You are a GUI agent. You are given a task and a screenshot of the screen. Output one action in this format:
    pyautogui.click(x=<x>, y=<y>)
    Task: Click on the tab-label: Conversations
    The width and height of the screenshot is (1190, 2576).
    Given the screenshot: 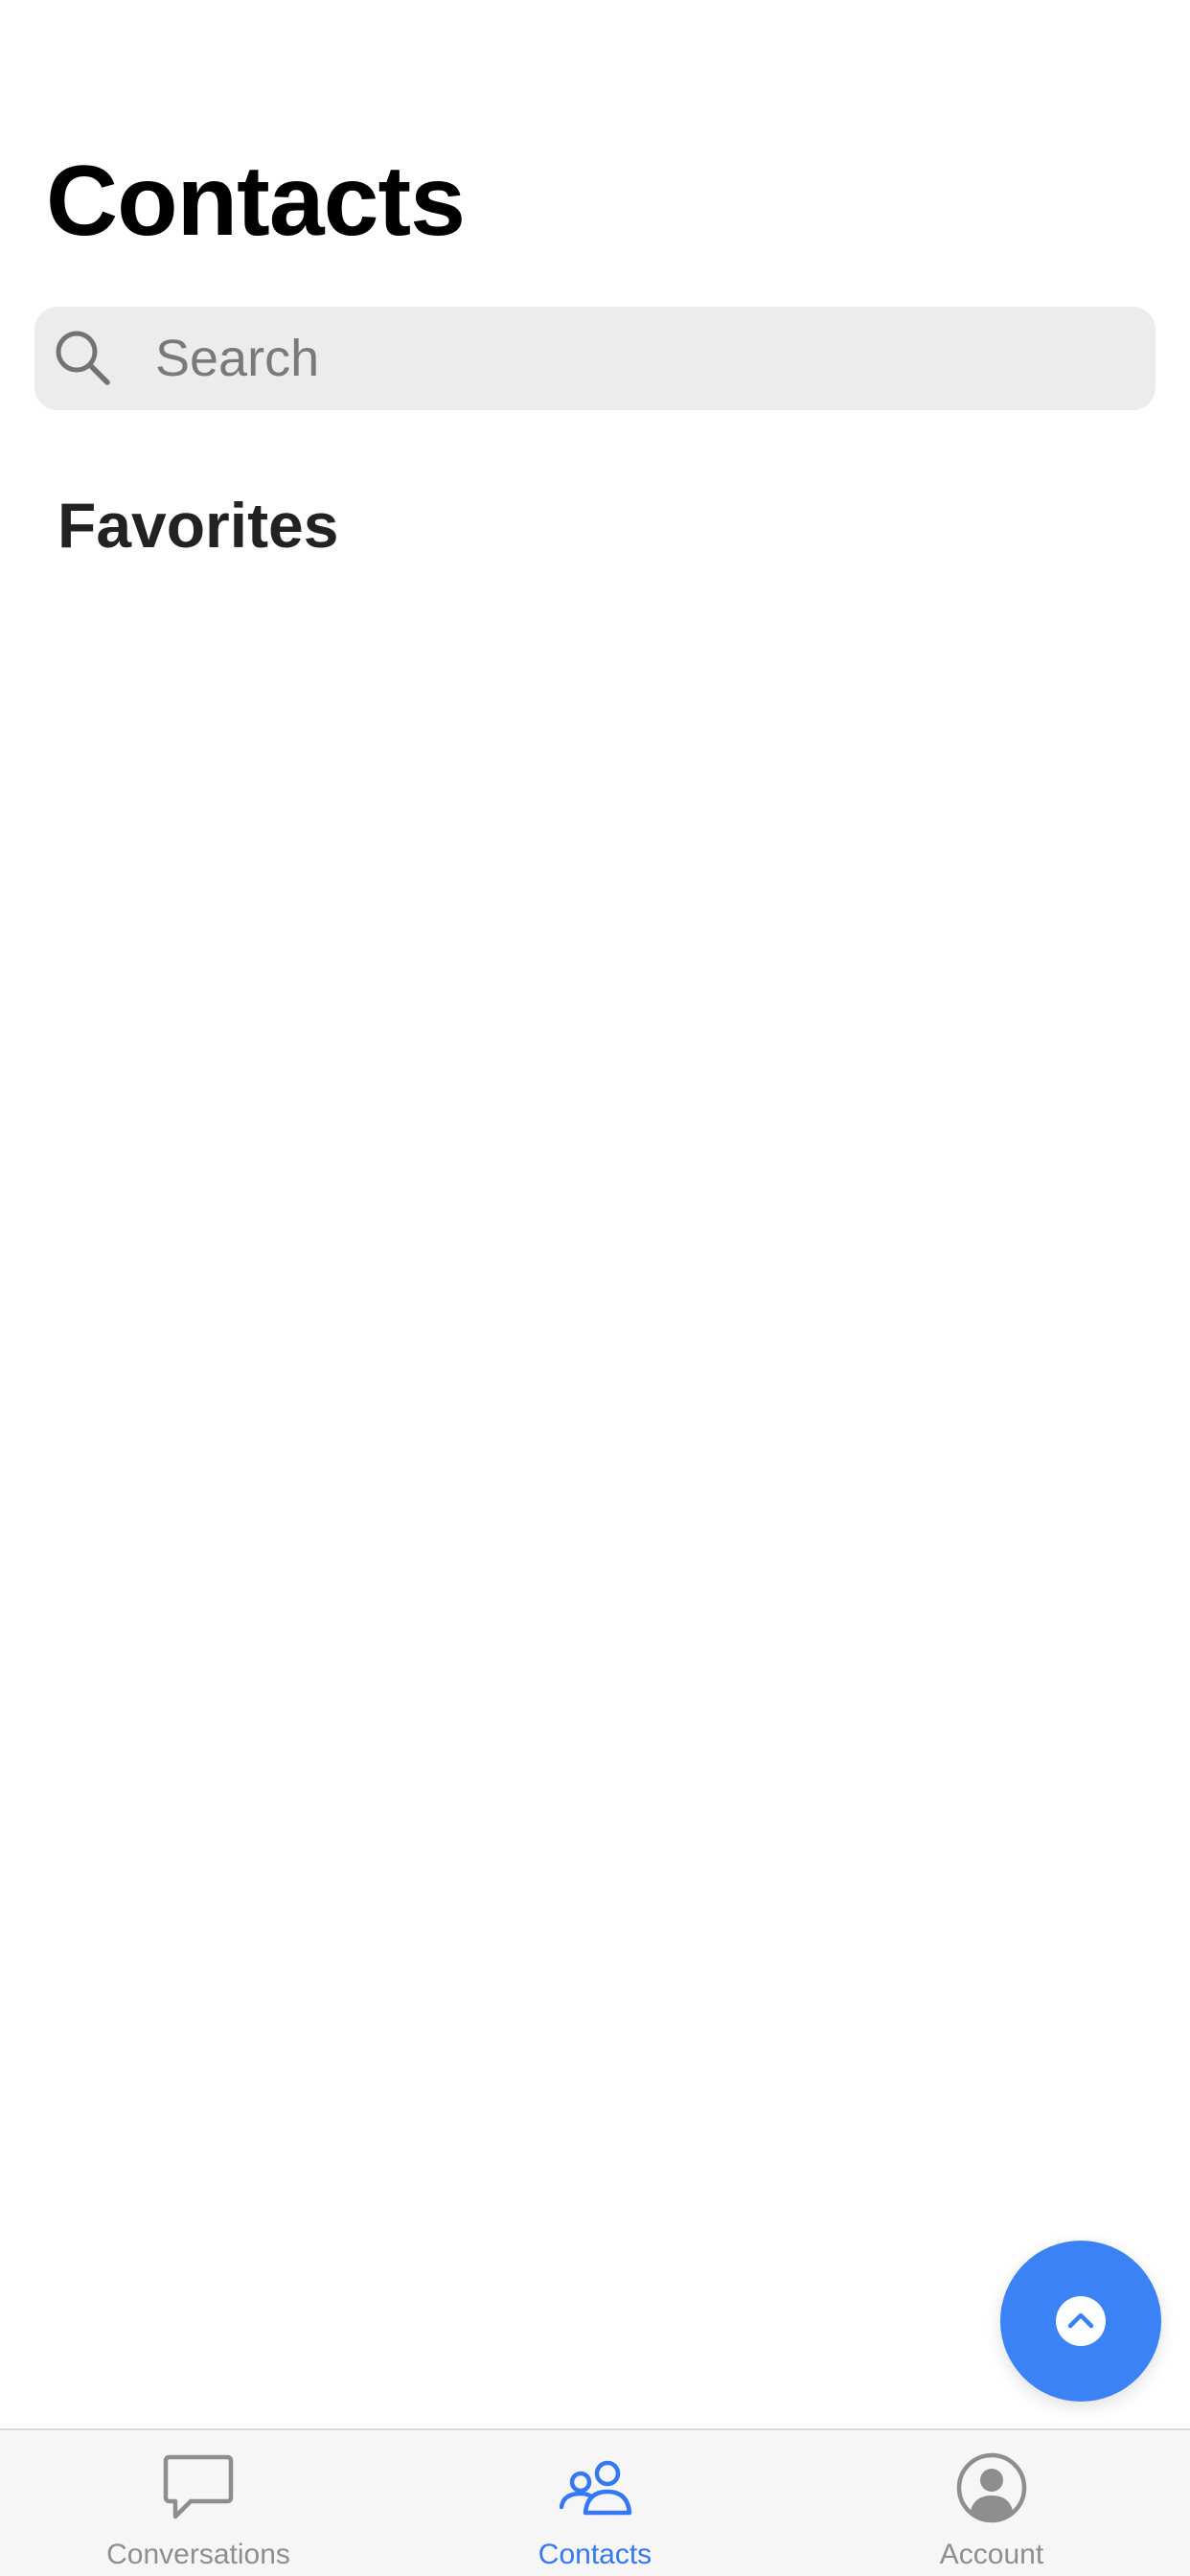 What is the action you would take?
    pyautogui.click(x=198, y=2555)
    